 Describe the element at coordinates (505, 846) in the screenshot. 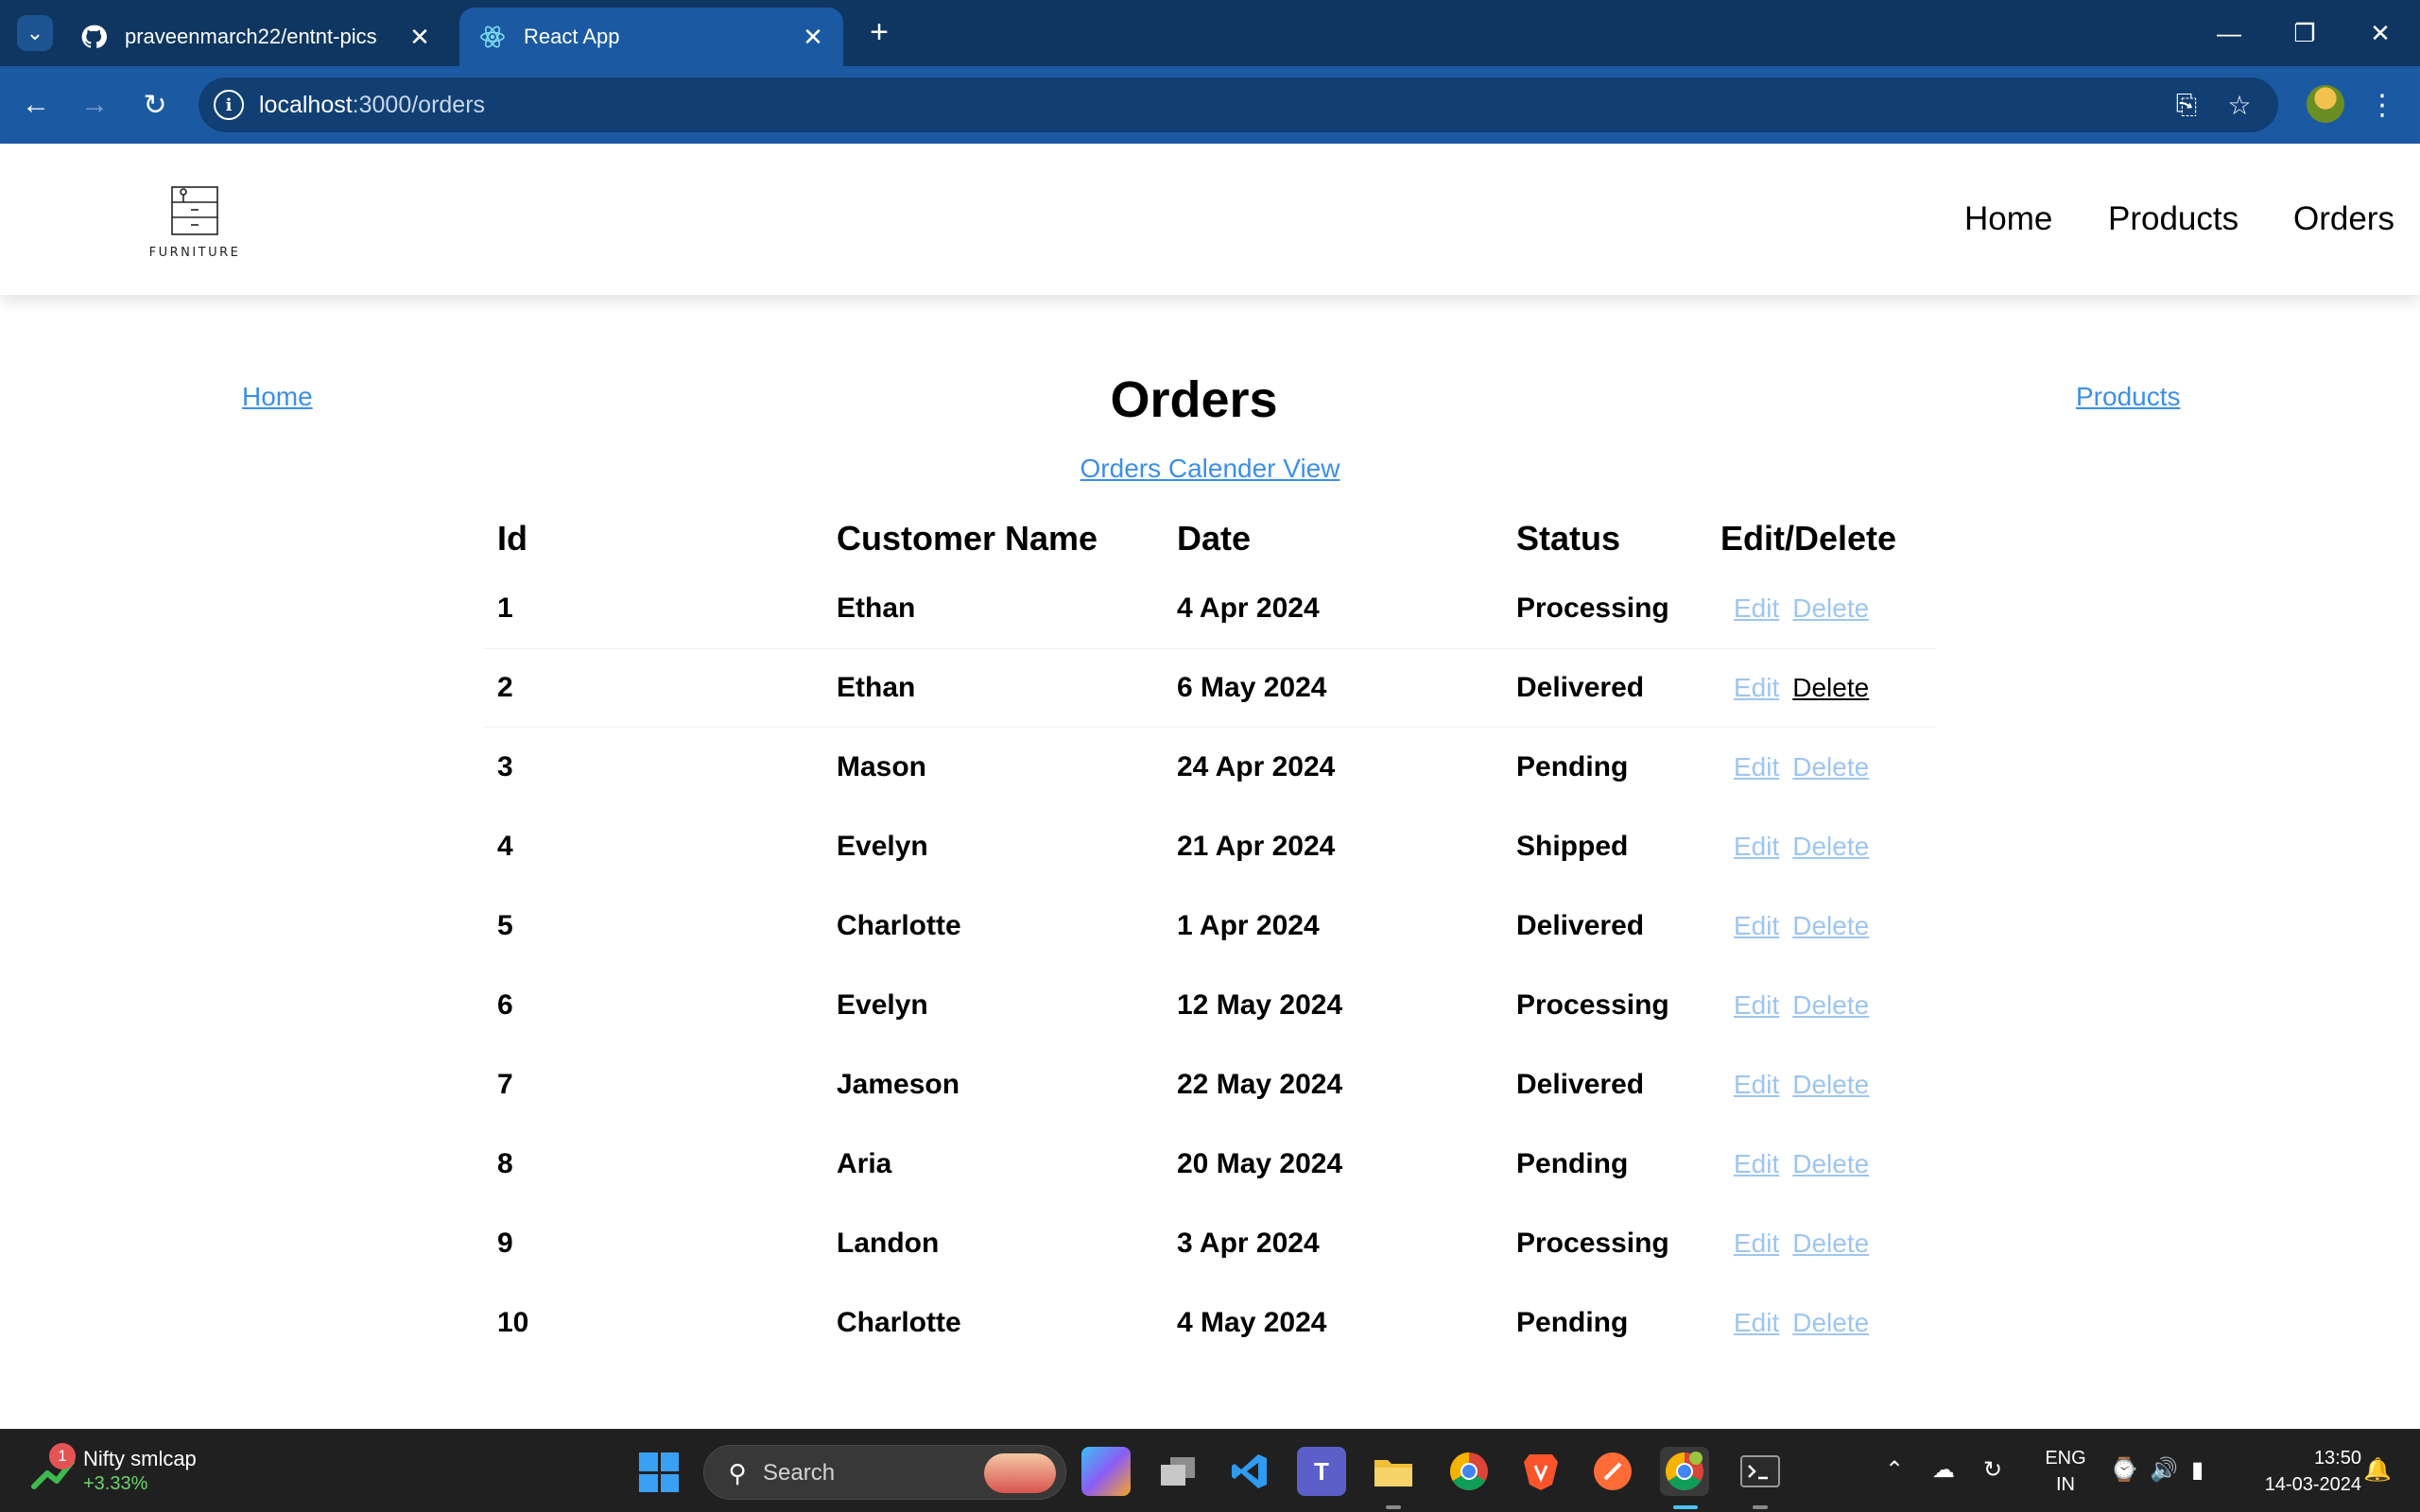

I see `order-id: 4` at that location.